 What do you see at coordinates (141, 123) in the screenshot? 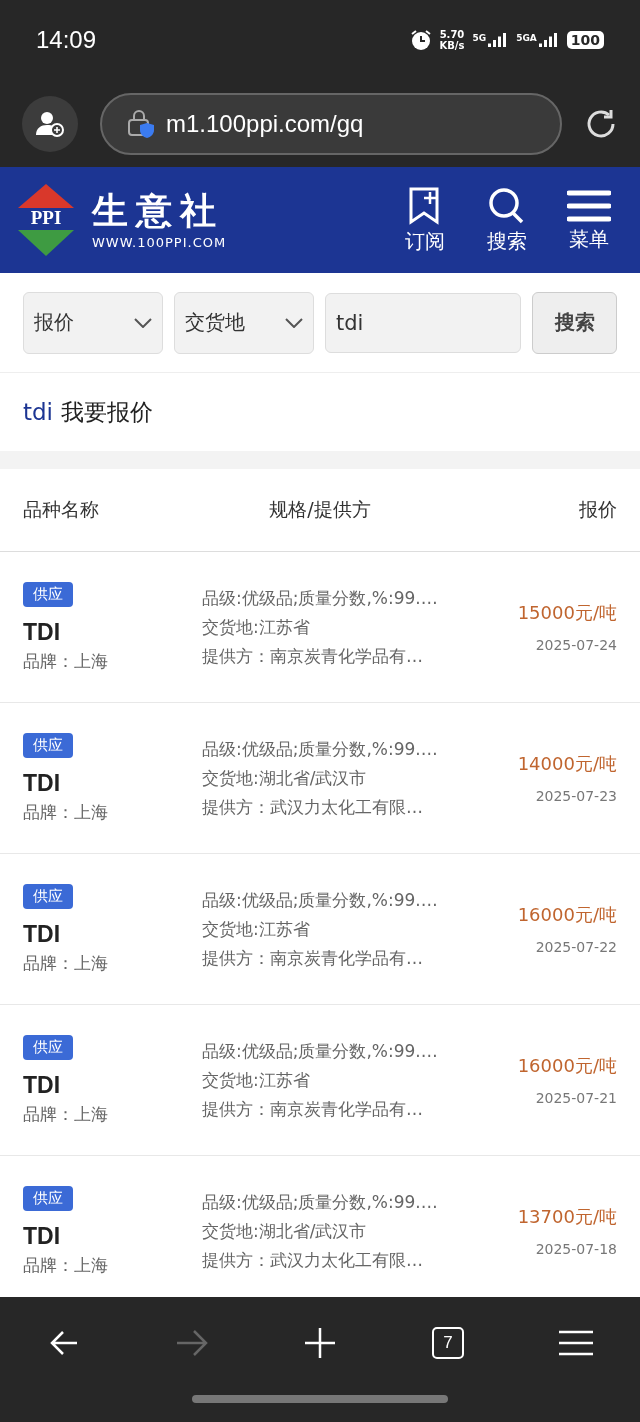
I see `lock-shield-icon` at bounding box center [141, 123].